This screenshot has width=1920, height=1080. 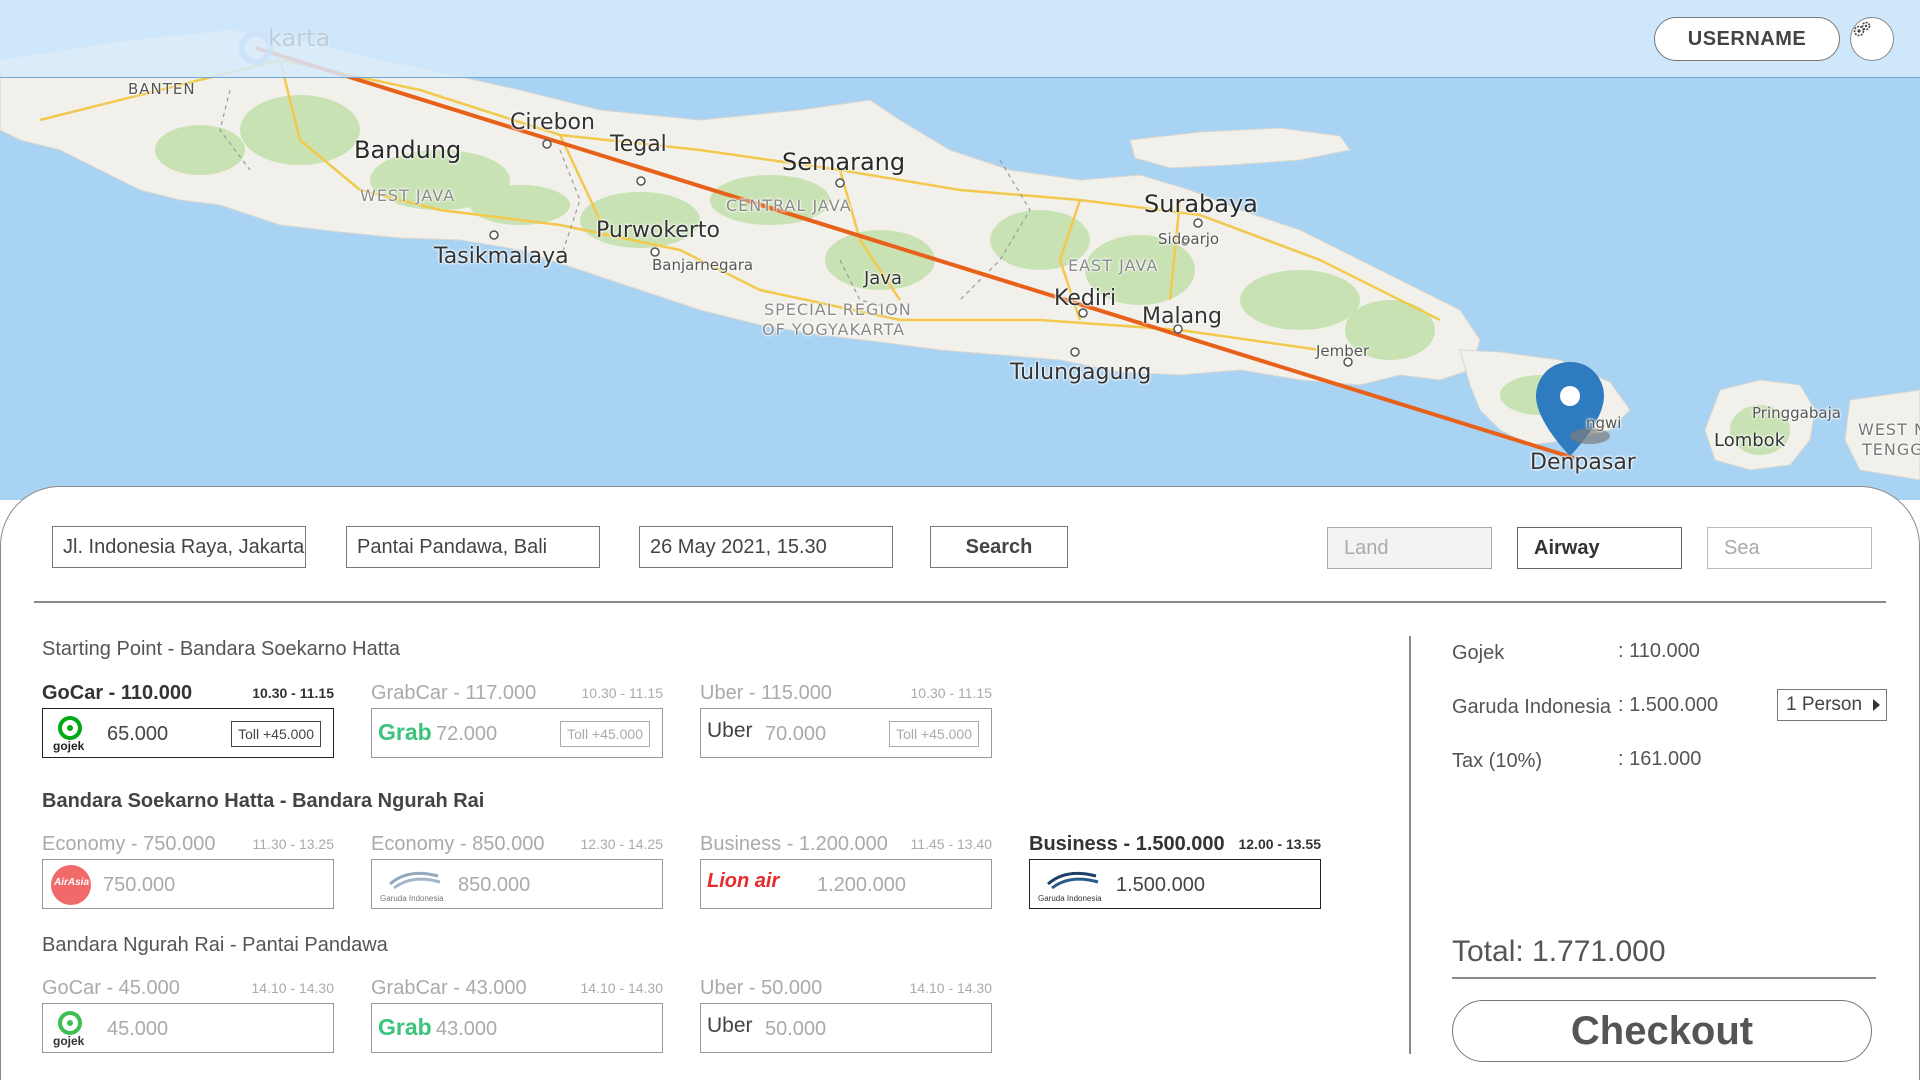 I want to click on map-label-west-tenggara: WEST N, so click(x=1889, y=429).